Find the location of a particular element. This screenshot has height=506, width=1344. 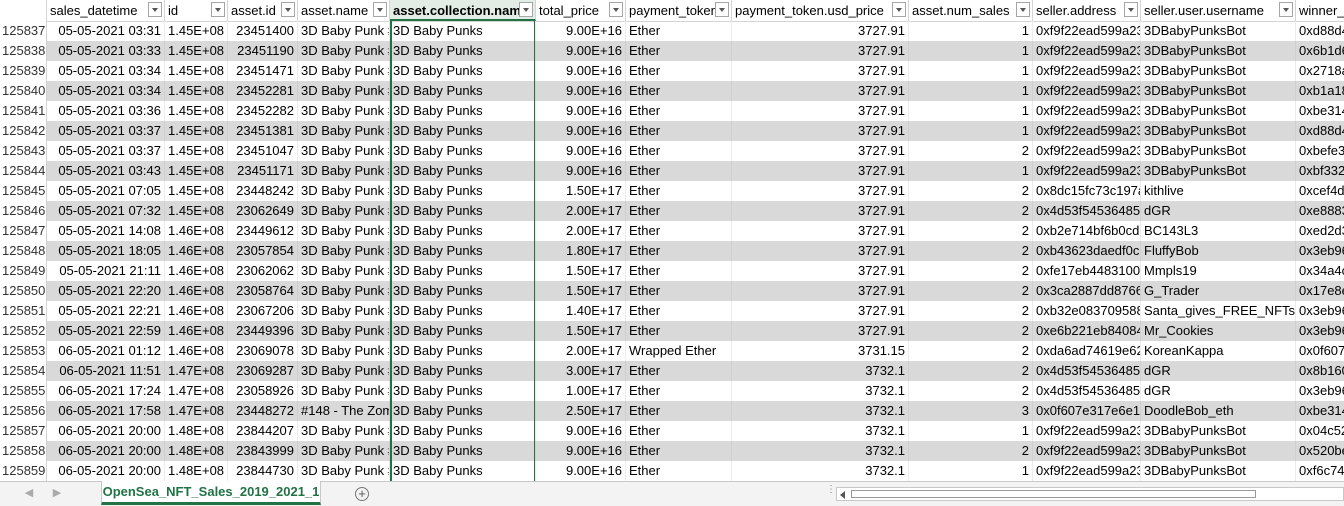

row-number: 125846 is located at coordinates (23, 211).